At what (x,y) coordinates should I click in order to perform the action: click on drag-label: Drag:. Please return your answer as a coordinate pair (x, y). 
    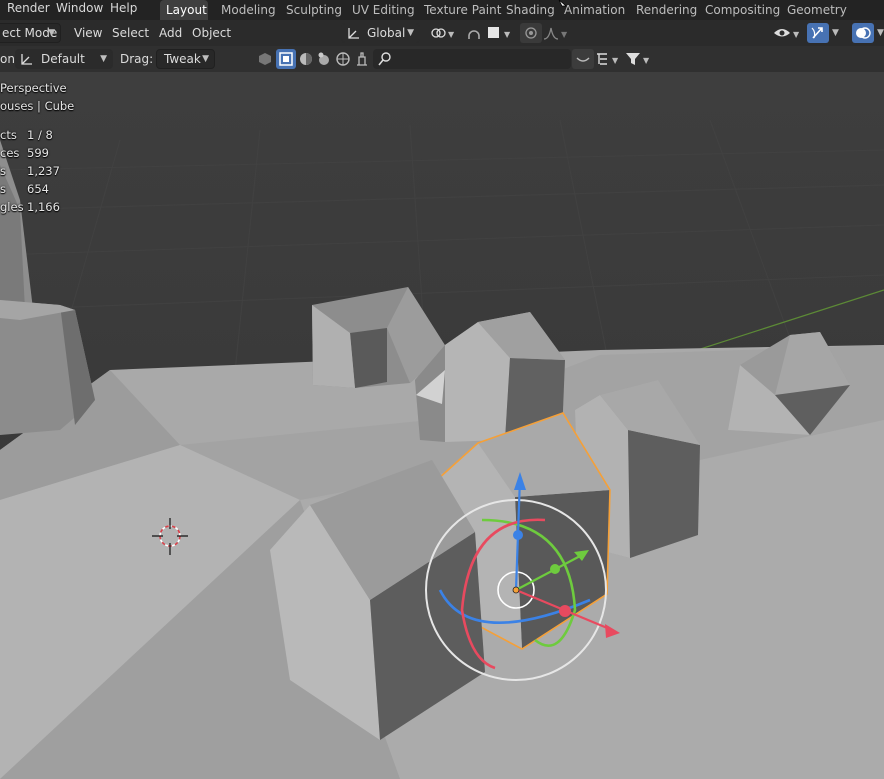
    Looking at the image, I should click on (137, 59).